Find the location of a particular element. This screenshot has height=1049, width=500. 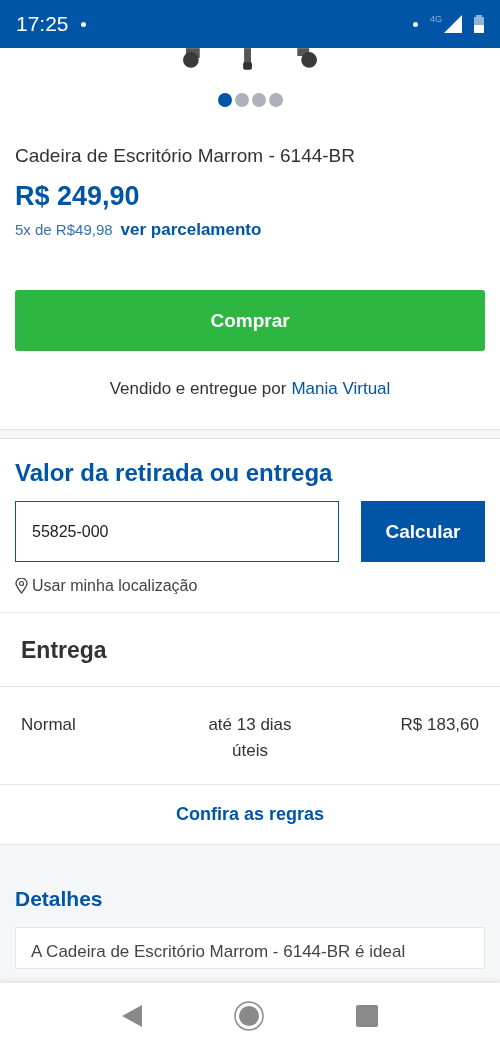

recents-icon is located at coordinates (367, 1016).